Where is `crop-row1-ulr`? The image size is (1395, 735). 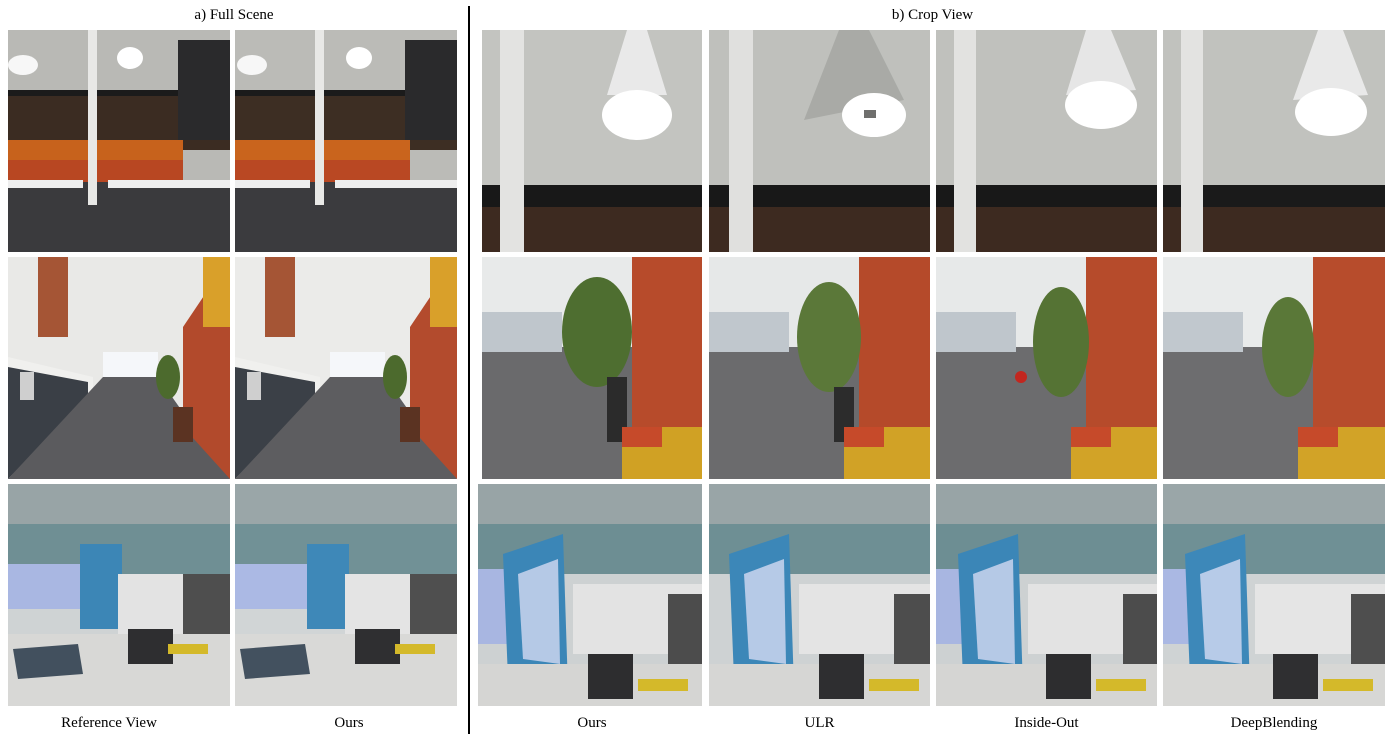
crop-row1-ulr is located at coordinates (819, 141).